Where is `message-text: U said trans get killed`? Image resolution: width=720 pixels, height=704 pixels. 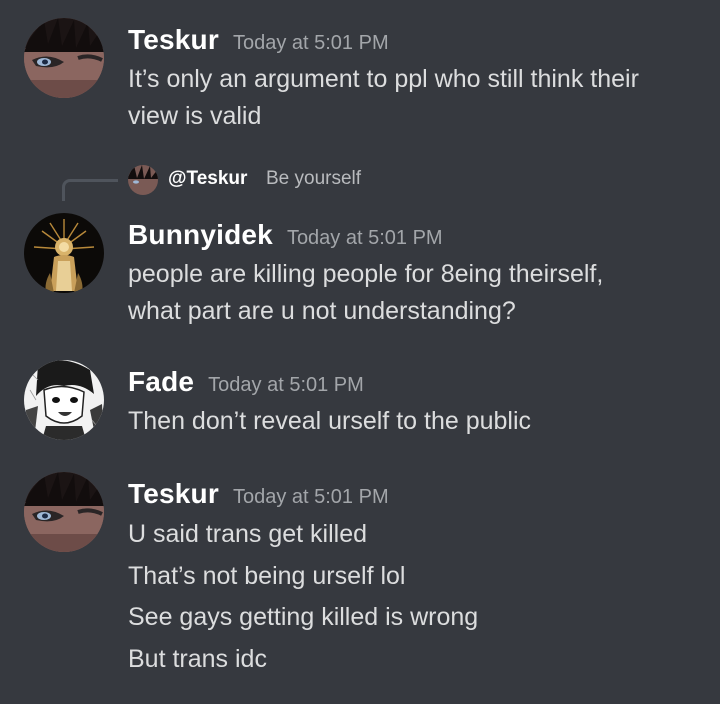 message-text: U said trans get killed is located at coordinates (248, 534).